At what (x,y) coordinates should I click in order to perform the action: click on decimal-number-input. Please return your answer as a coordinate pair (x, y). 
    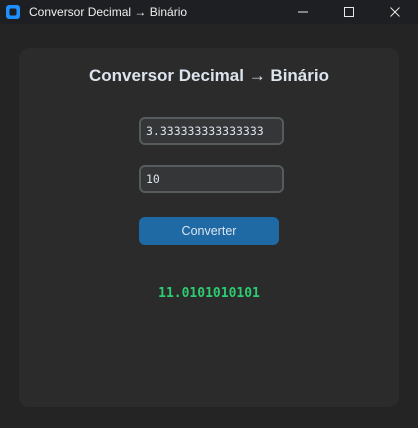
    Looking at the image, I should click on (211, 131).